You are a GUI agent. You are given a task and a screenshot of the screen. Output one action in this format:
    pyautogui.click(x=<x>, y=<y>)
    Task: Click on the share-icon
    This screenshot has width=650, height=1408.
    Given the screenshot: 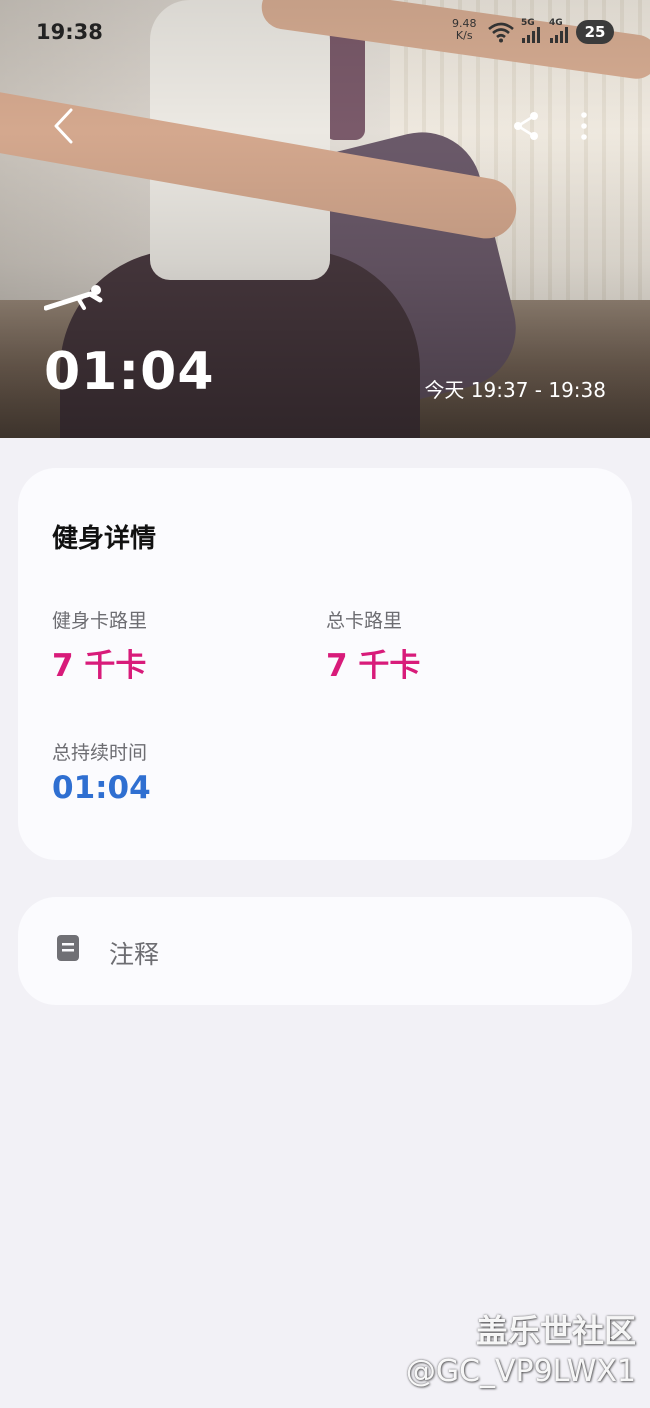 What is the action you would take?
    pyautogui.click(x=526, y=126)
    